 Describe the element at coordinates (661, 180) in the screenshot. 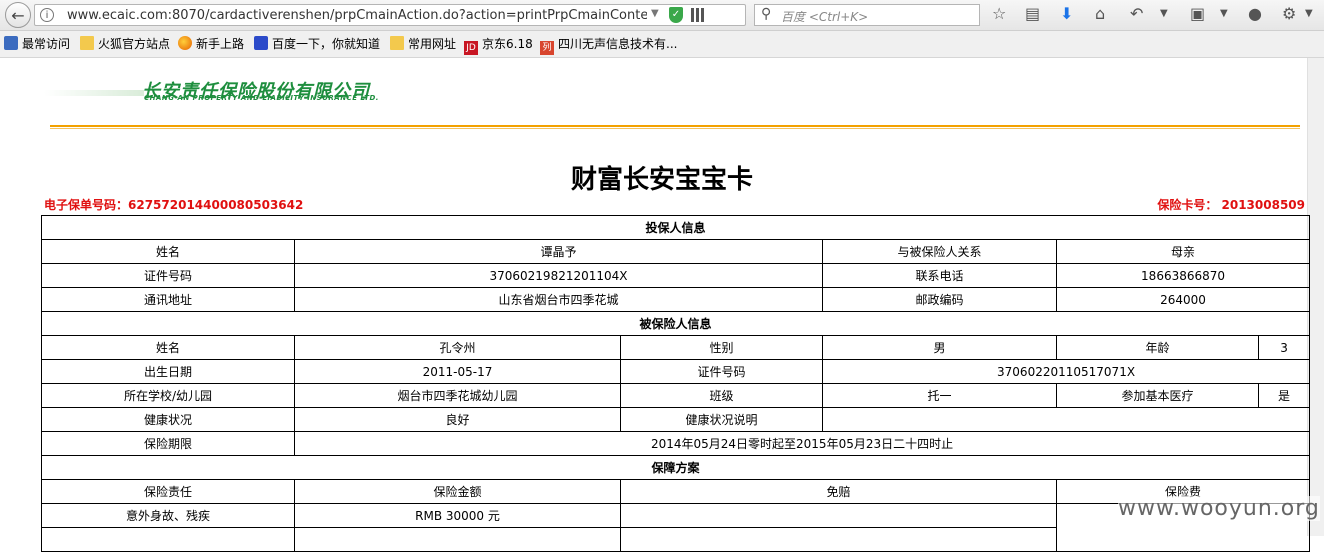

I see `page-title: 财富长安宝宝卡` at that location.